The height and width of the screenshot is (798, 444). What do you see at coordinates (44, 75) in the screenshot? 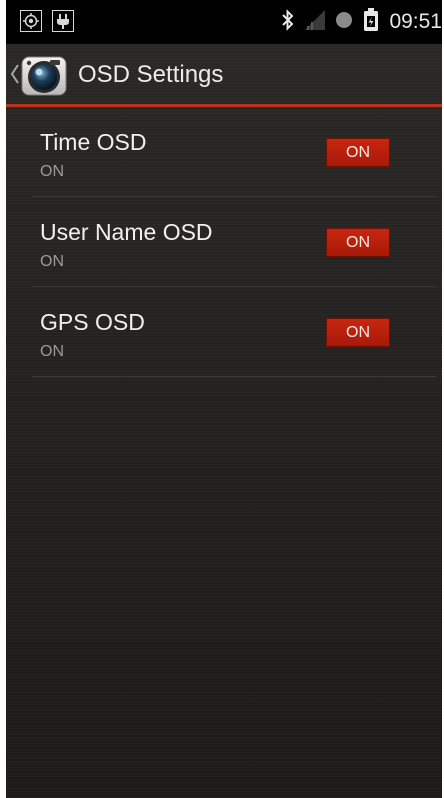
I see `camera-app-icon` at bounding box center [44, 75].